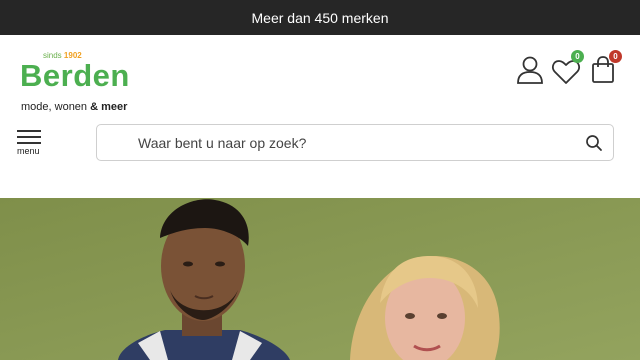 This screenshot has height=360, width=640. I want to click on logo-tagline-amp: &, so click(94, 107).